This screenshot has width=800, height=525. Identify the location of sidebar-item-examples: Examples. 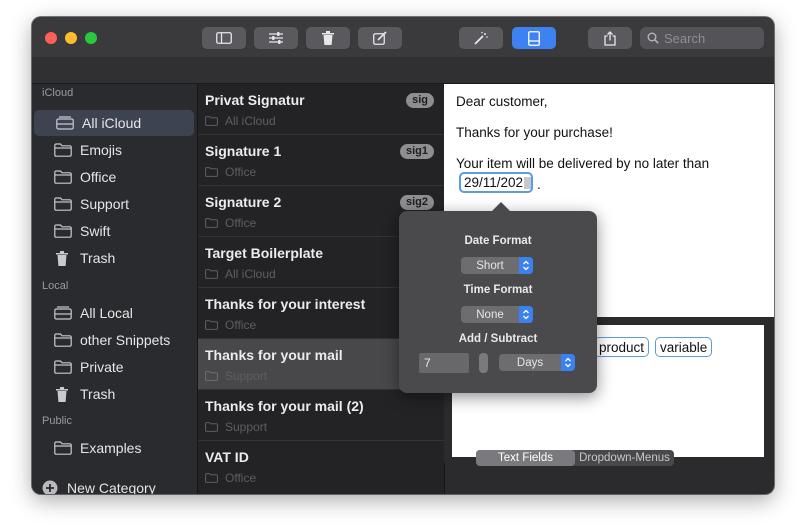
(114, 448).